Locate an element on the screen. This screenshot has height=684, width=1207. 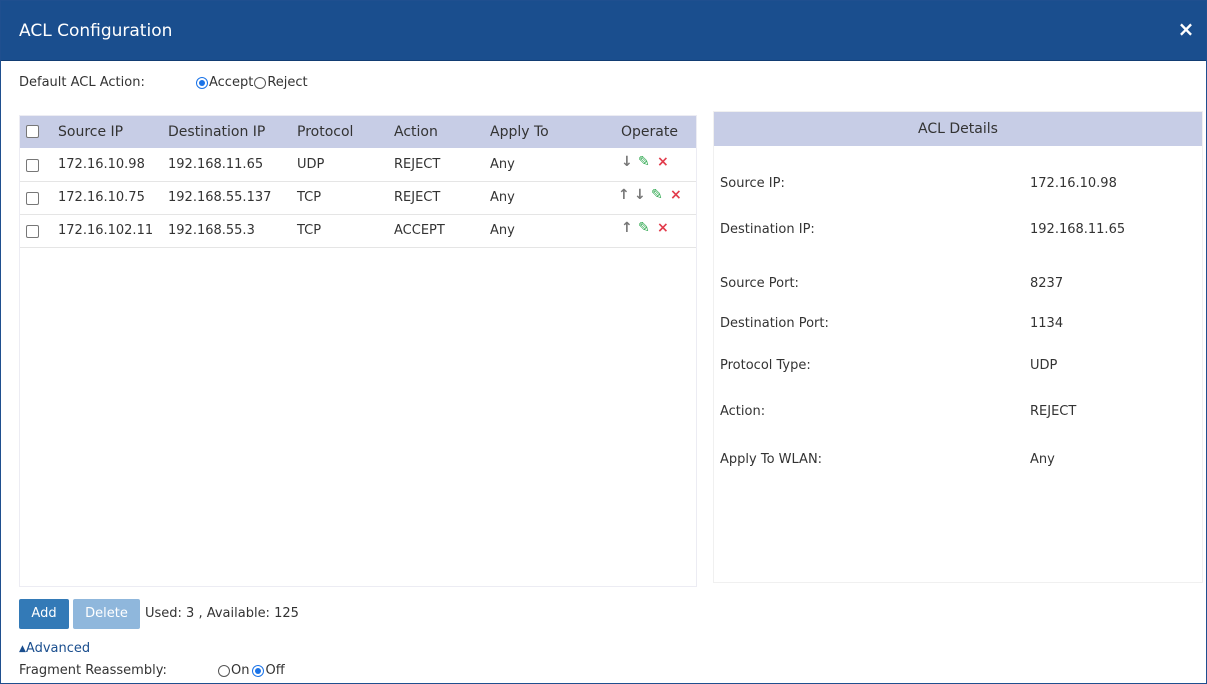
apply-to-header: Apply To is located at coordinates (519, 132).